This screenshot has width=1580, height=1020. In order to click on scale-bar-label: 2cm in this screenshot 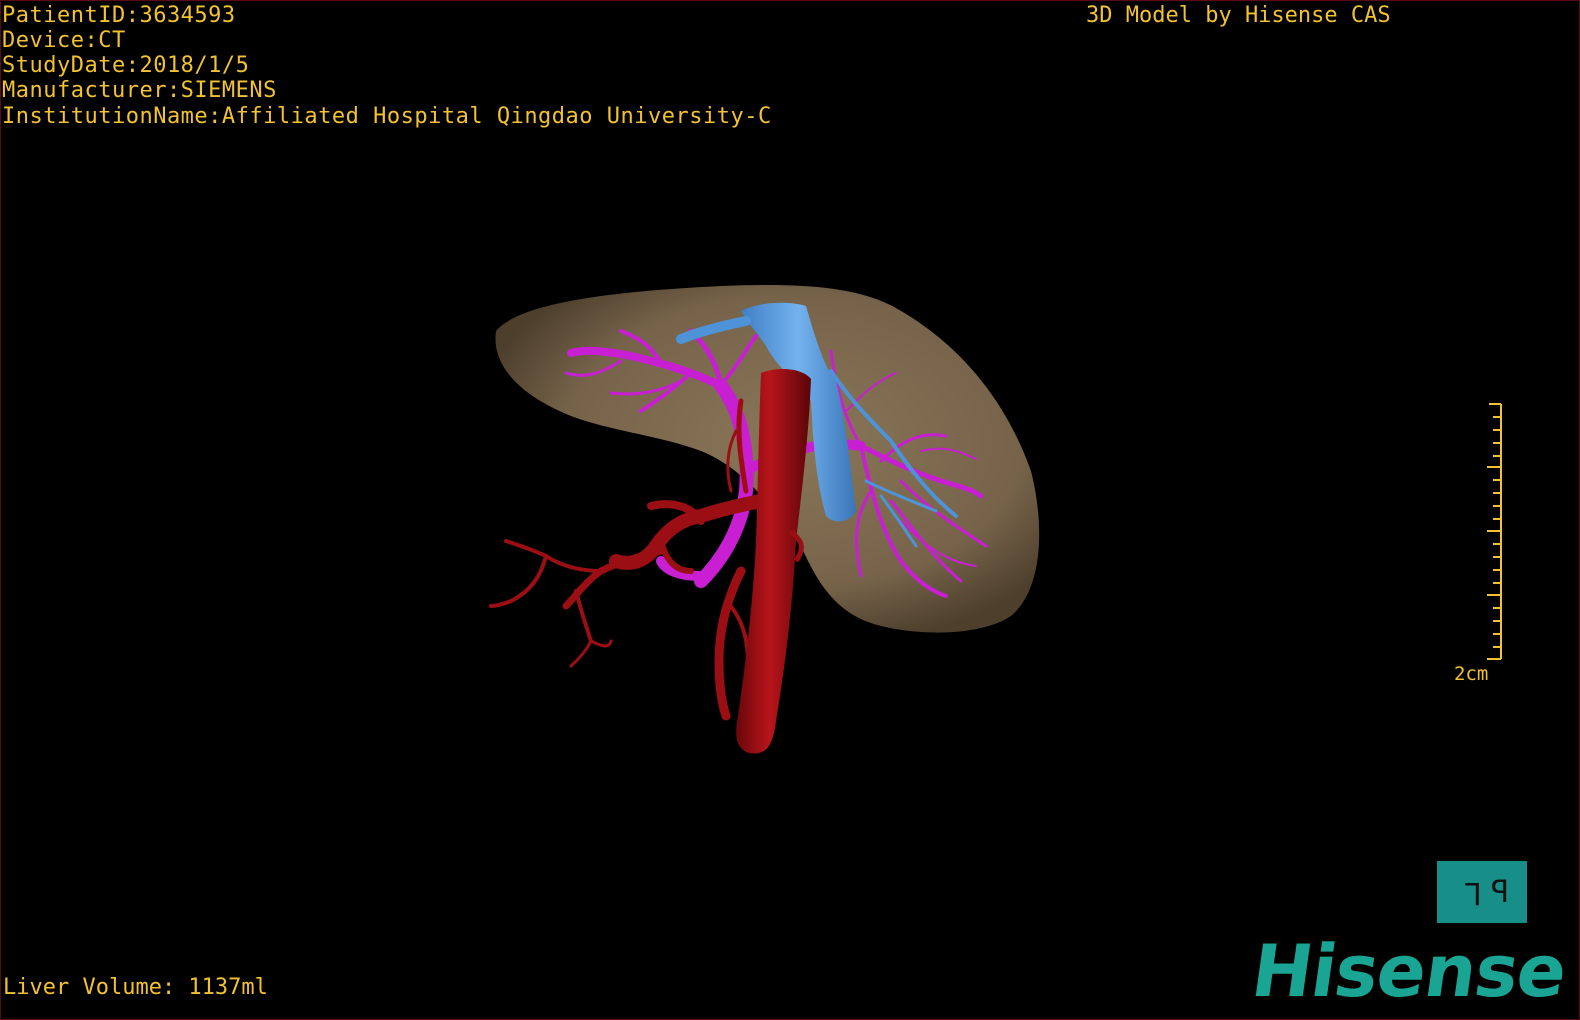, I will do `click(1471, 674)`.